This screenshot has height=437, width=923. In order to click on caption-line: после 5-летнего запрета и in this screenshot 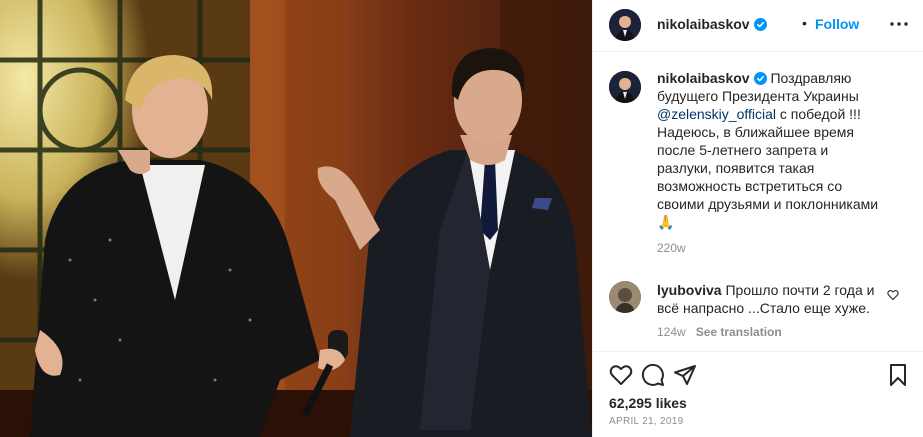, I will do `click(743, 150)`.